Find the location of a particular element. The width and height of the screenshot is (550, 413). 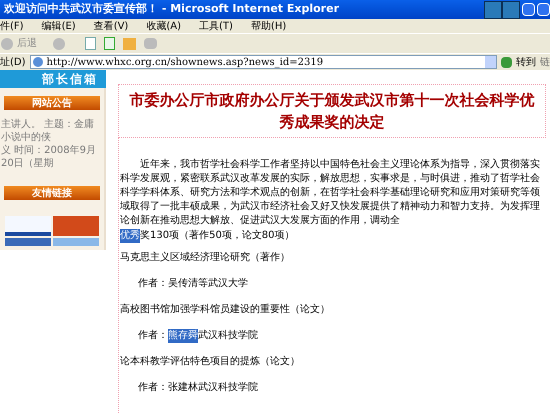

selected-text: 熊存舜 is located at coordinates (183, 336).